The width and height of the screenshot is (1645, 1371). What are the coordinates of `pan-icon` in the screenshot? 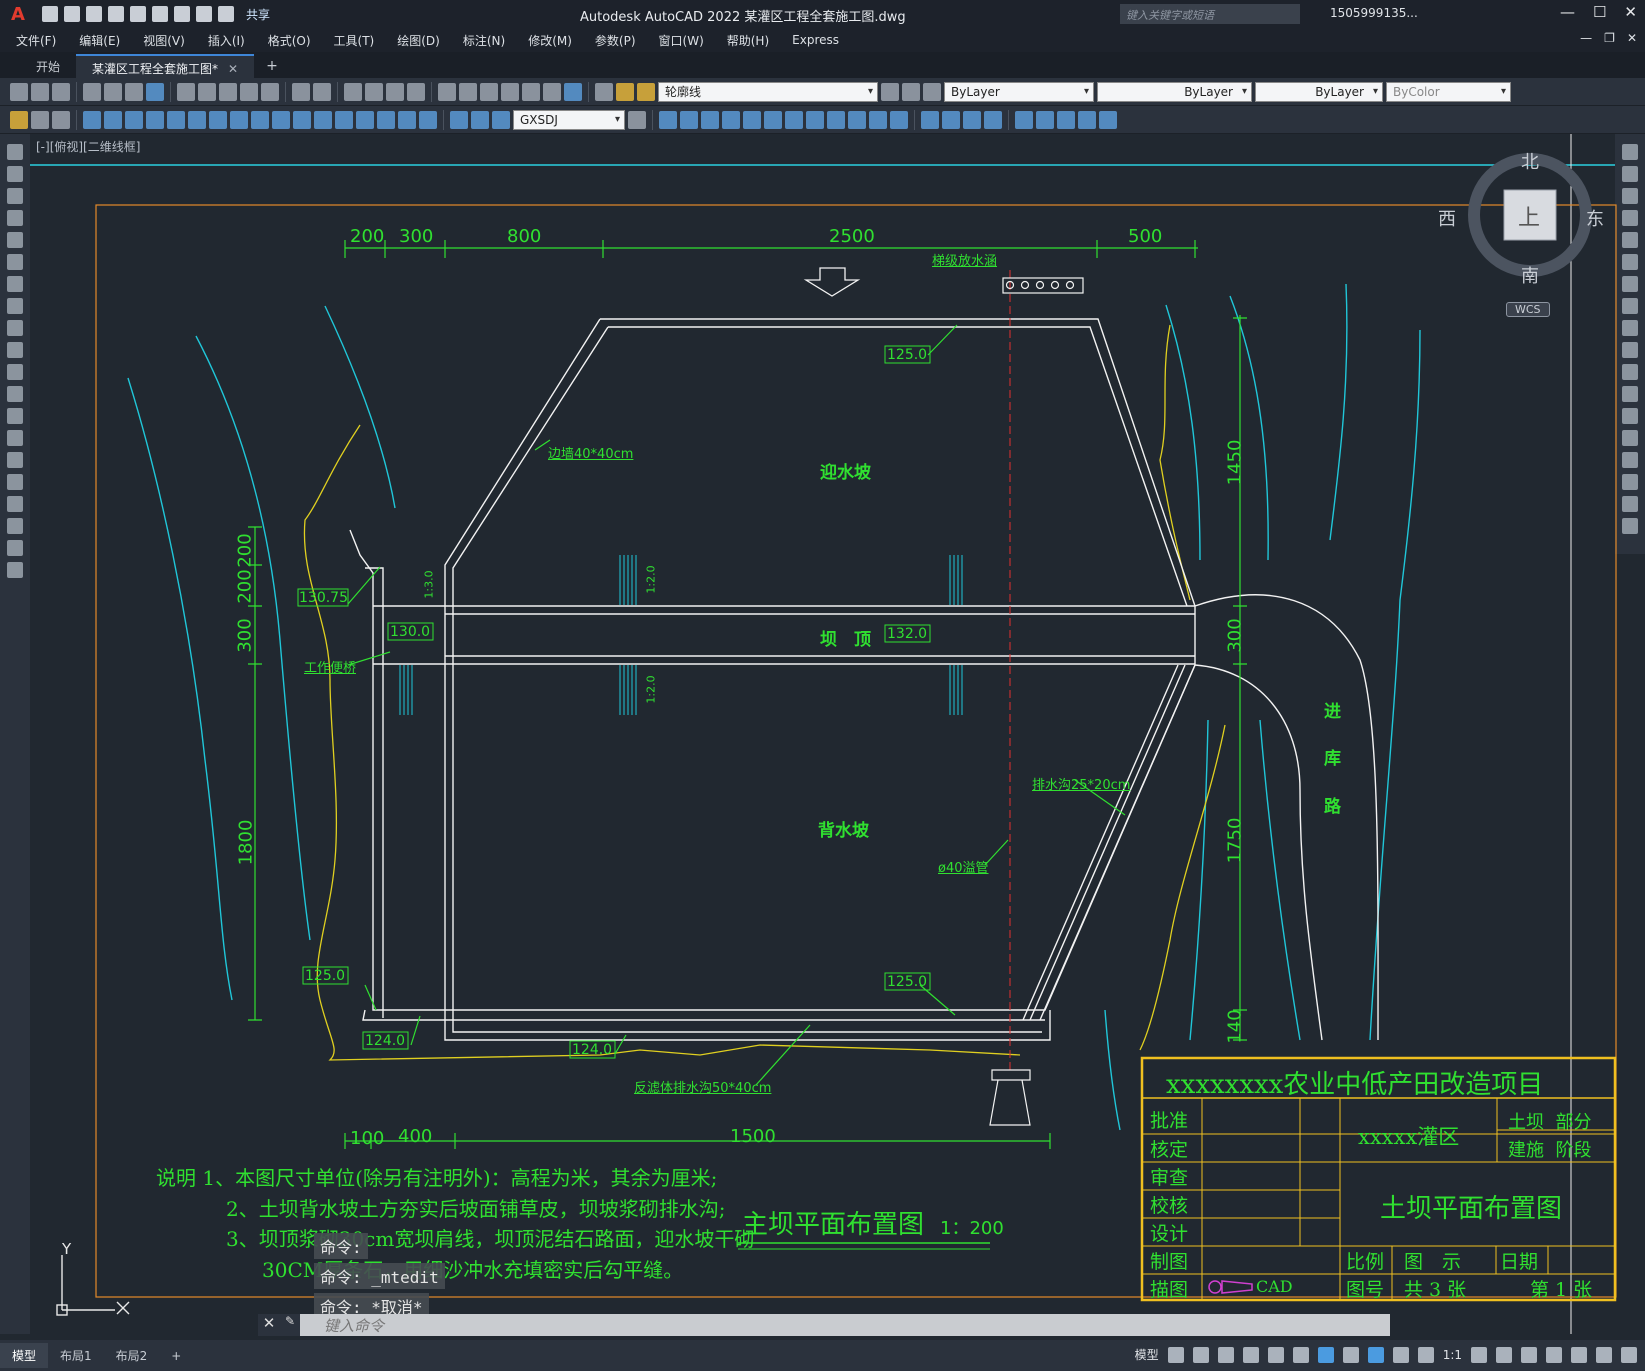 It's located at (353, 91).